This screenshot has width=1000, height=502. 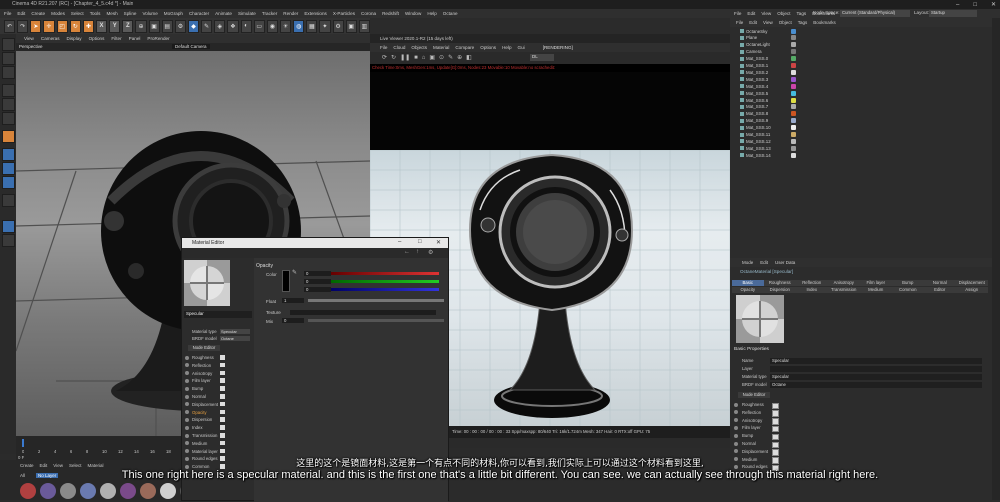 I want to click on float-slider, so click(x=376, y=300).